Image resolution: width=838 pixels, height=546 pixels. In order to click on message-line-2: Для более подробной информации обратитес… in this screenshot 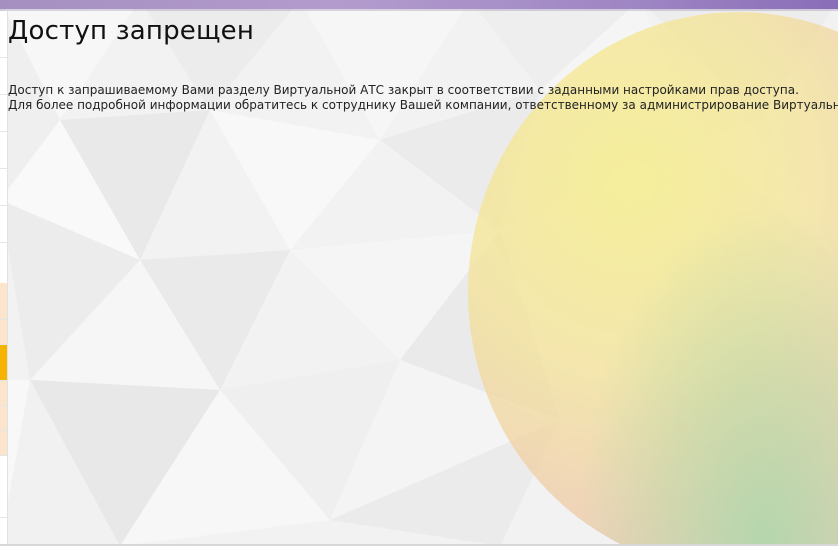, I will do `click(423, 105)`.